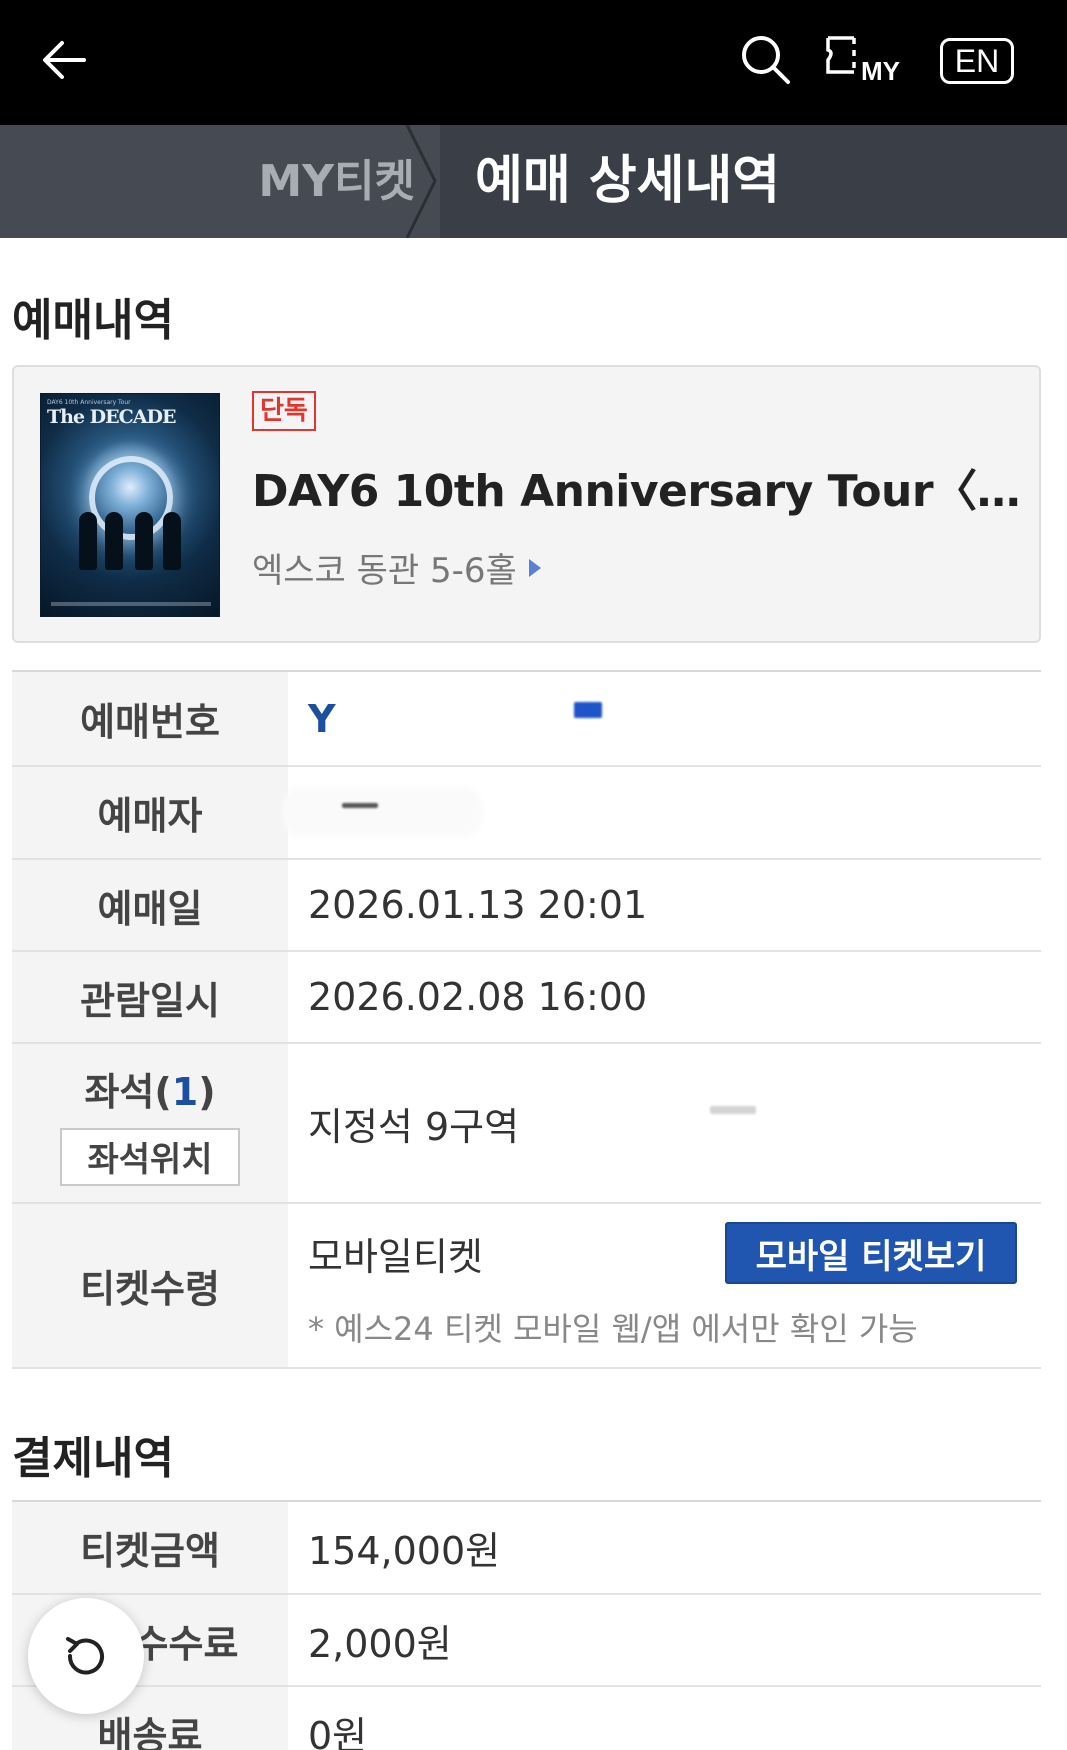 The height and width of the screenshot is (1750, 1067). What do you see at coordinates (637, 487) in the screenshot?
I see `event-title: DAY6 10th Anniversary Tour〈The DECADE〉` at bounding box center [637, 487].